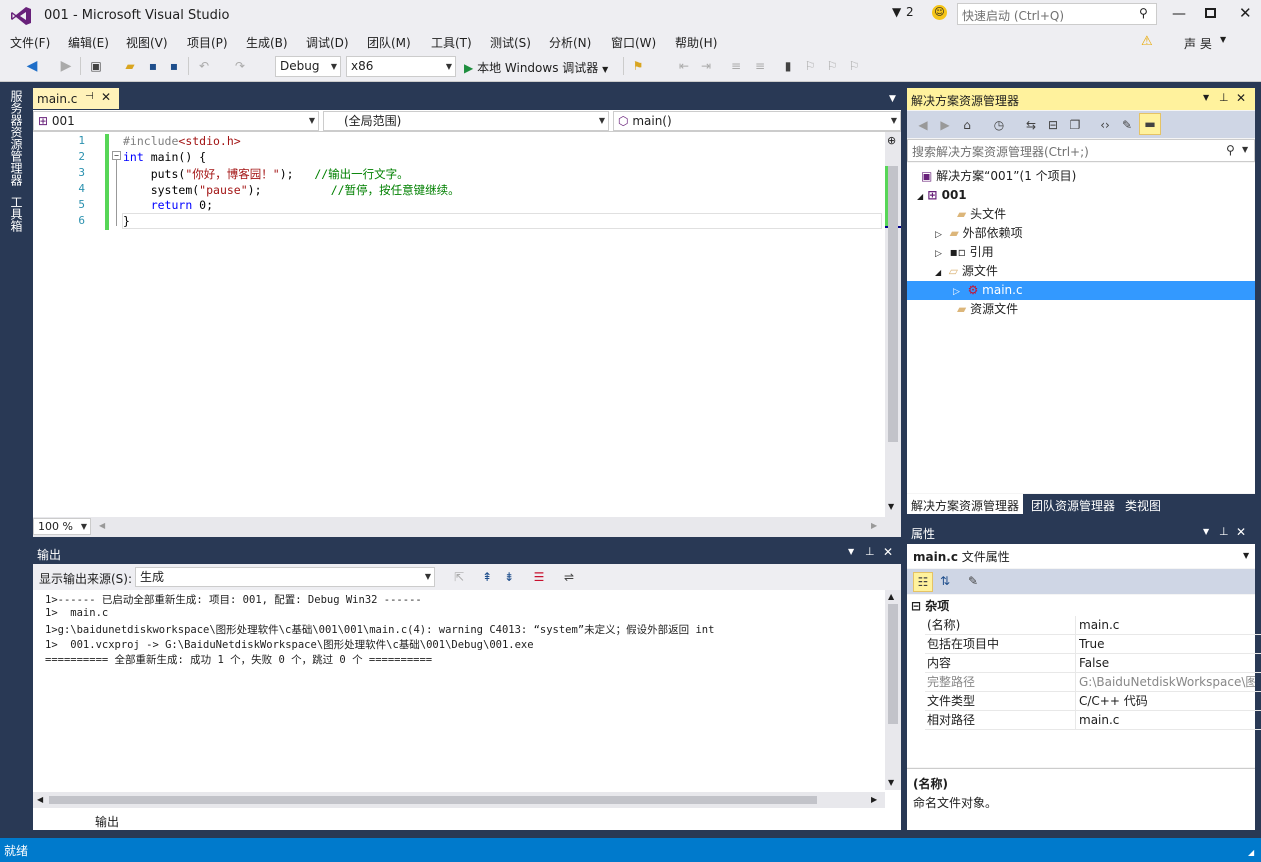 The width and height of the screenshot is (1261, 862). I want to click on tab-output: 输出, so click(107, 820).